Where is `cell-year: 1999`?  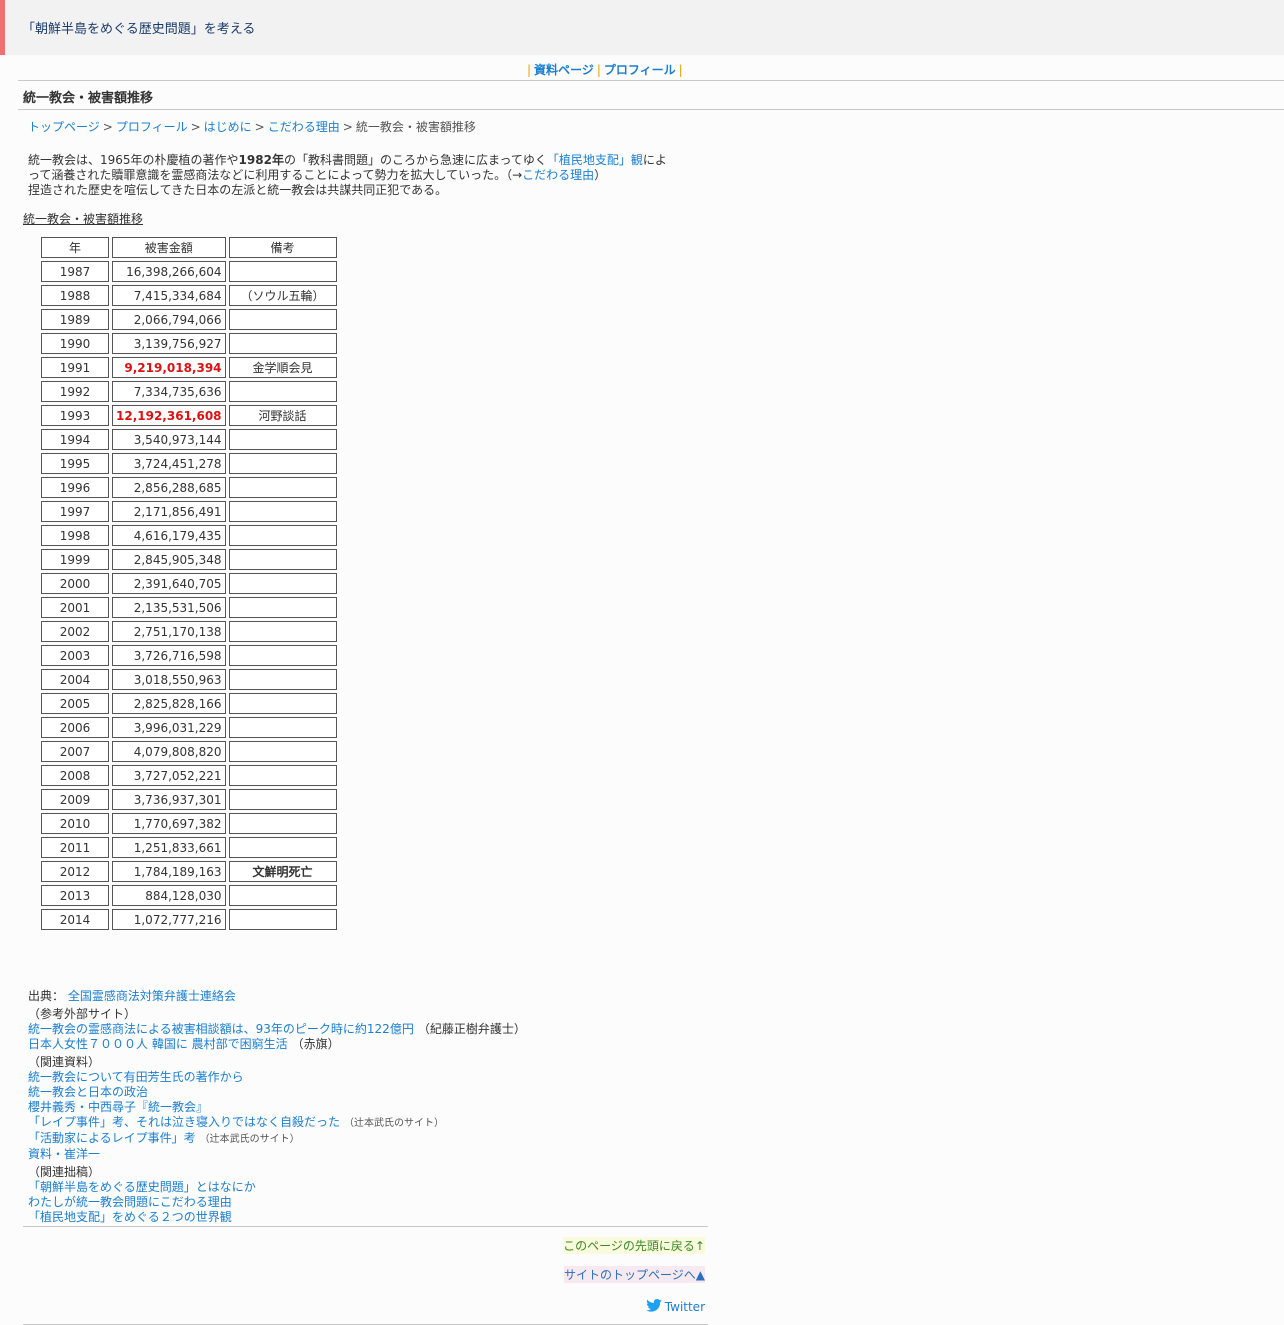 cell-year: 1999 is located at coordinates (75, 559).